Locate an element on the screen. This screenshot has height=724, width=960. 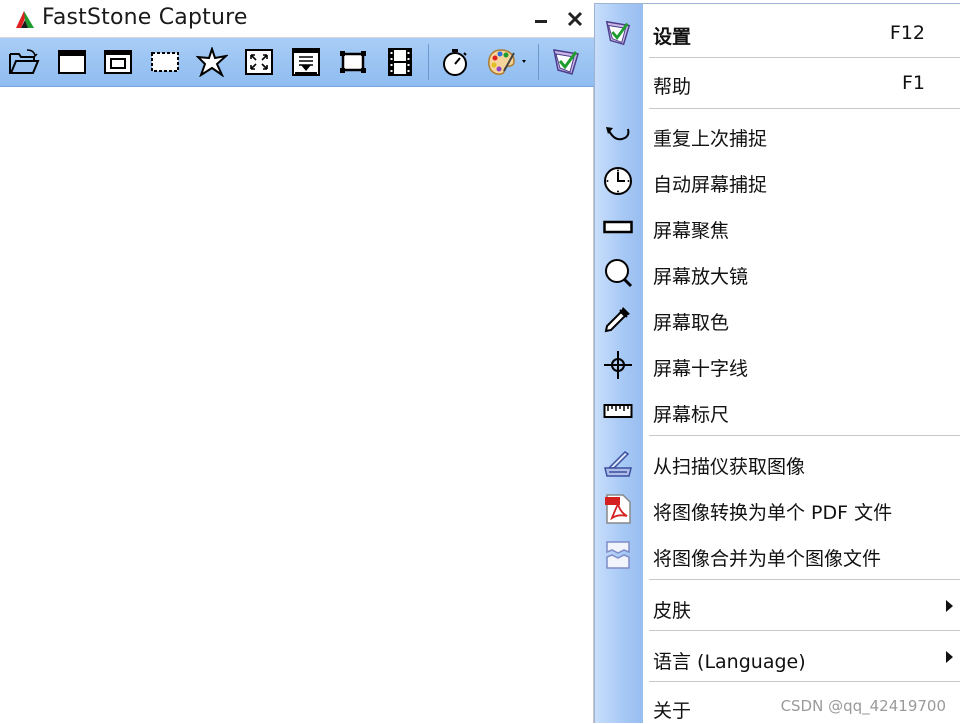
menu-item-convert-to-pdf: 将图像转换为单个 PDF 文件 is located at coordinates (777, 509).